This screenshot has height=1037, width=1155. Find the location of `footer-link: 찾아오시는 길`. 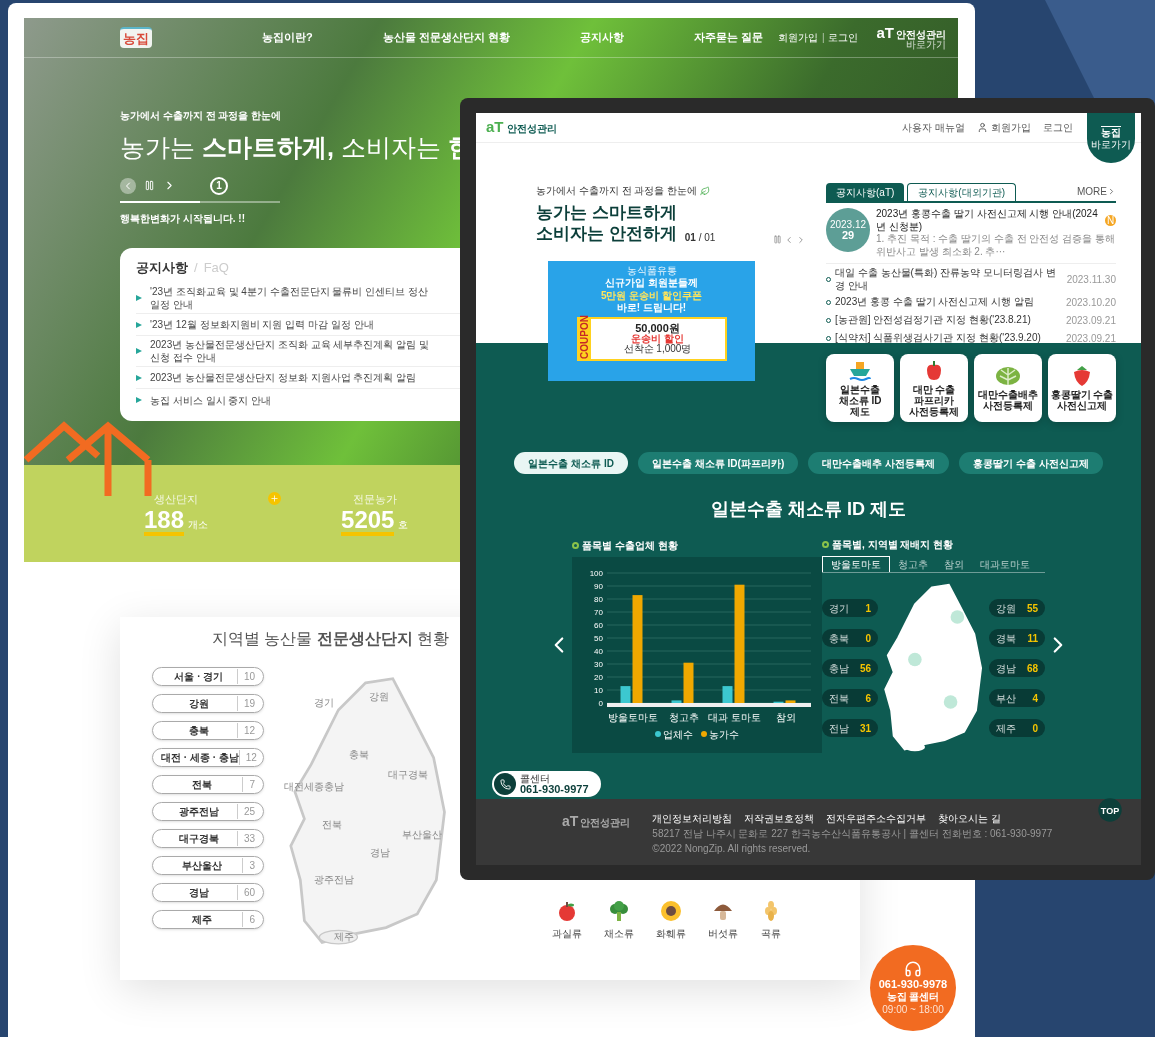

footer-link: 찾아오시는 길 is located at coordinates (970, 818).